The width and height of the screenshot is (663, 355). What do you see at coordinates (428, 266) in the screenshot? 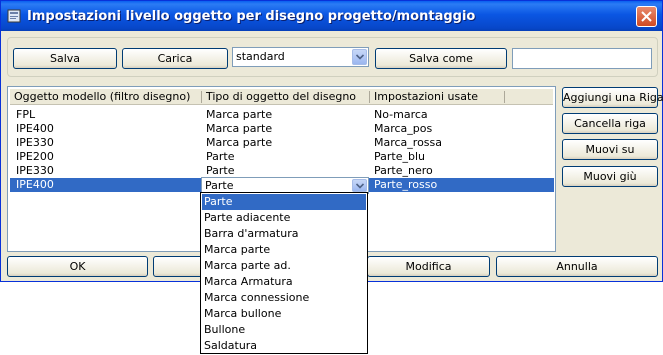
I see `modify-button: Modifica` at bounding box center [428, 266].